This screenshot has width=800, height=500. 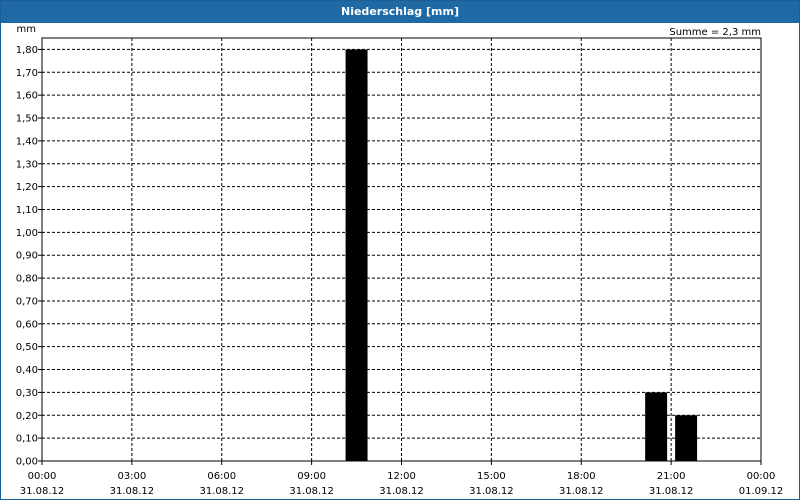 What do you see at coordinates (27, 119) in the screenshot?
I see `y-tick-label: 1,50` at bounding box center [27, 119].